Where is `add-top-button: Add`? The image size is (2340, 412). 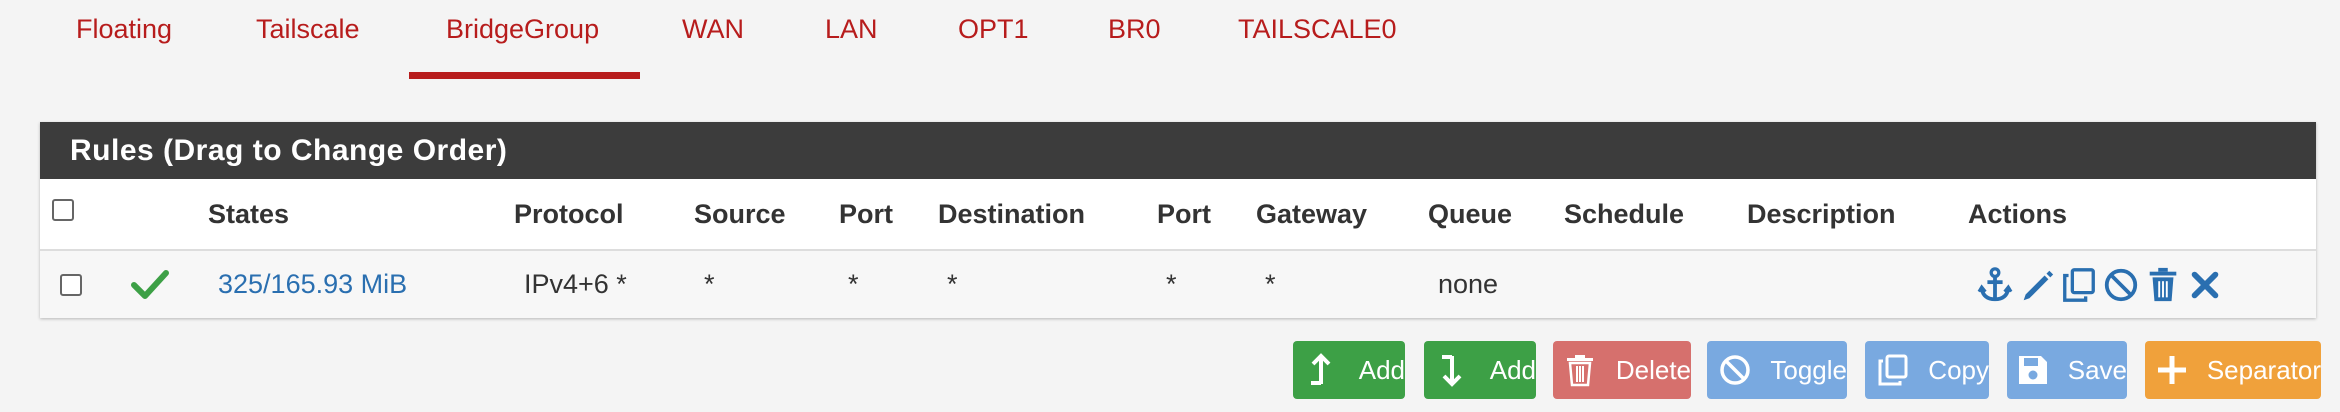
add-top-button: Add is located at coordinates (1349, 370).